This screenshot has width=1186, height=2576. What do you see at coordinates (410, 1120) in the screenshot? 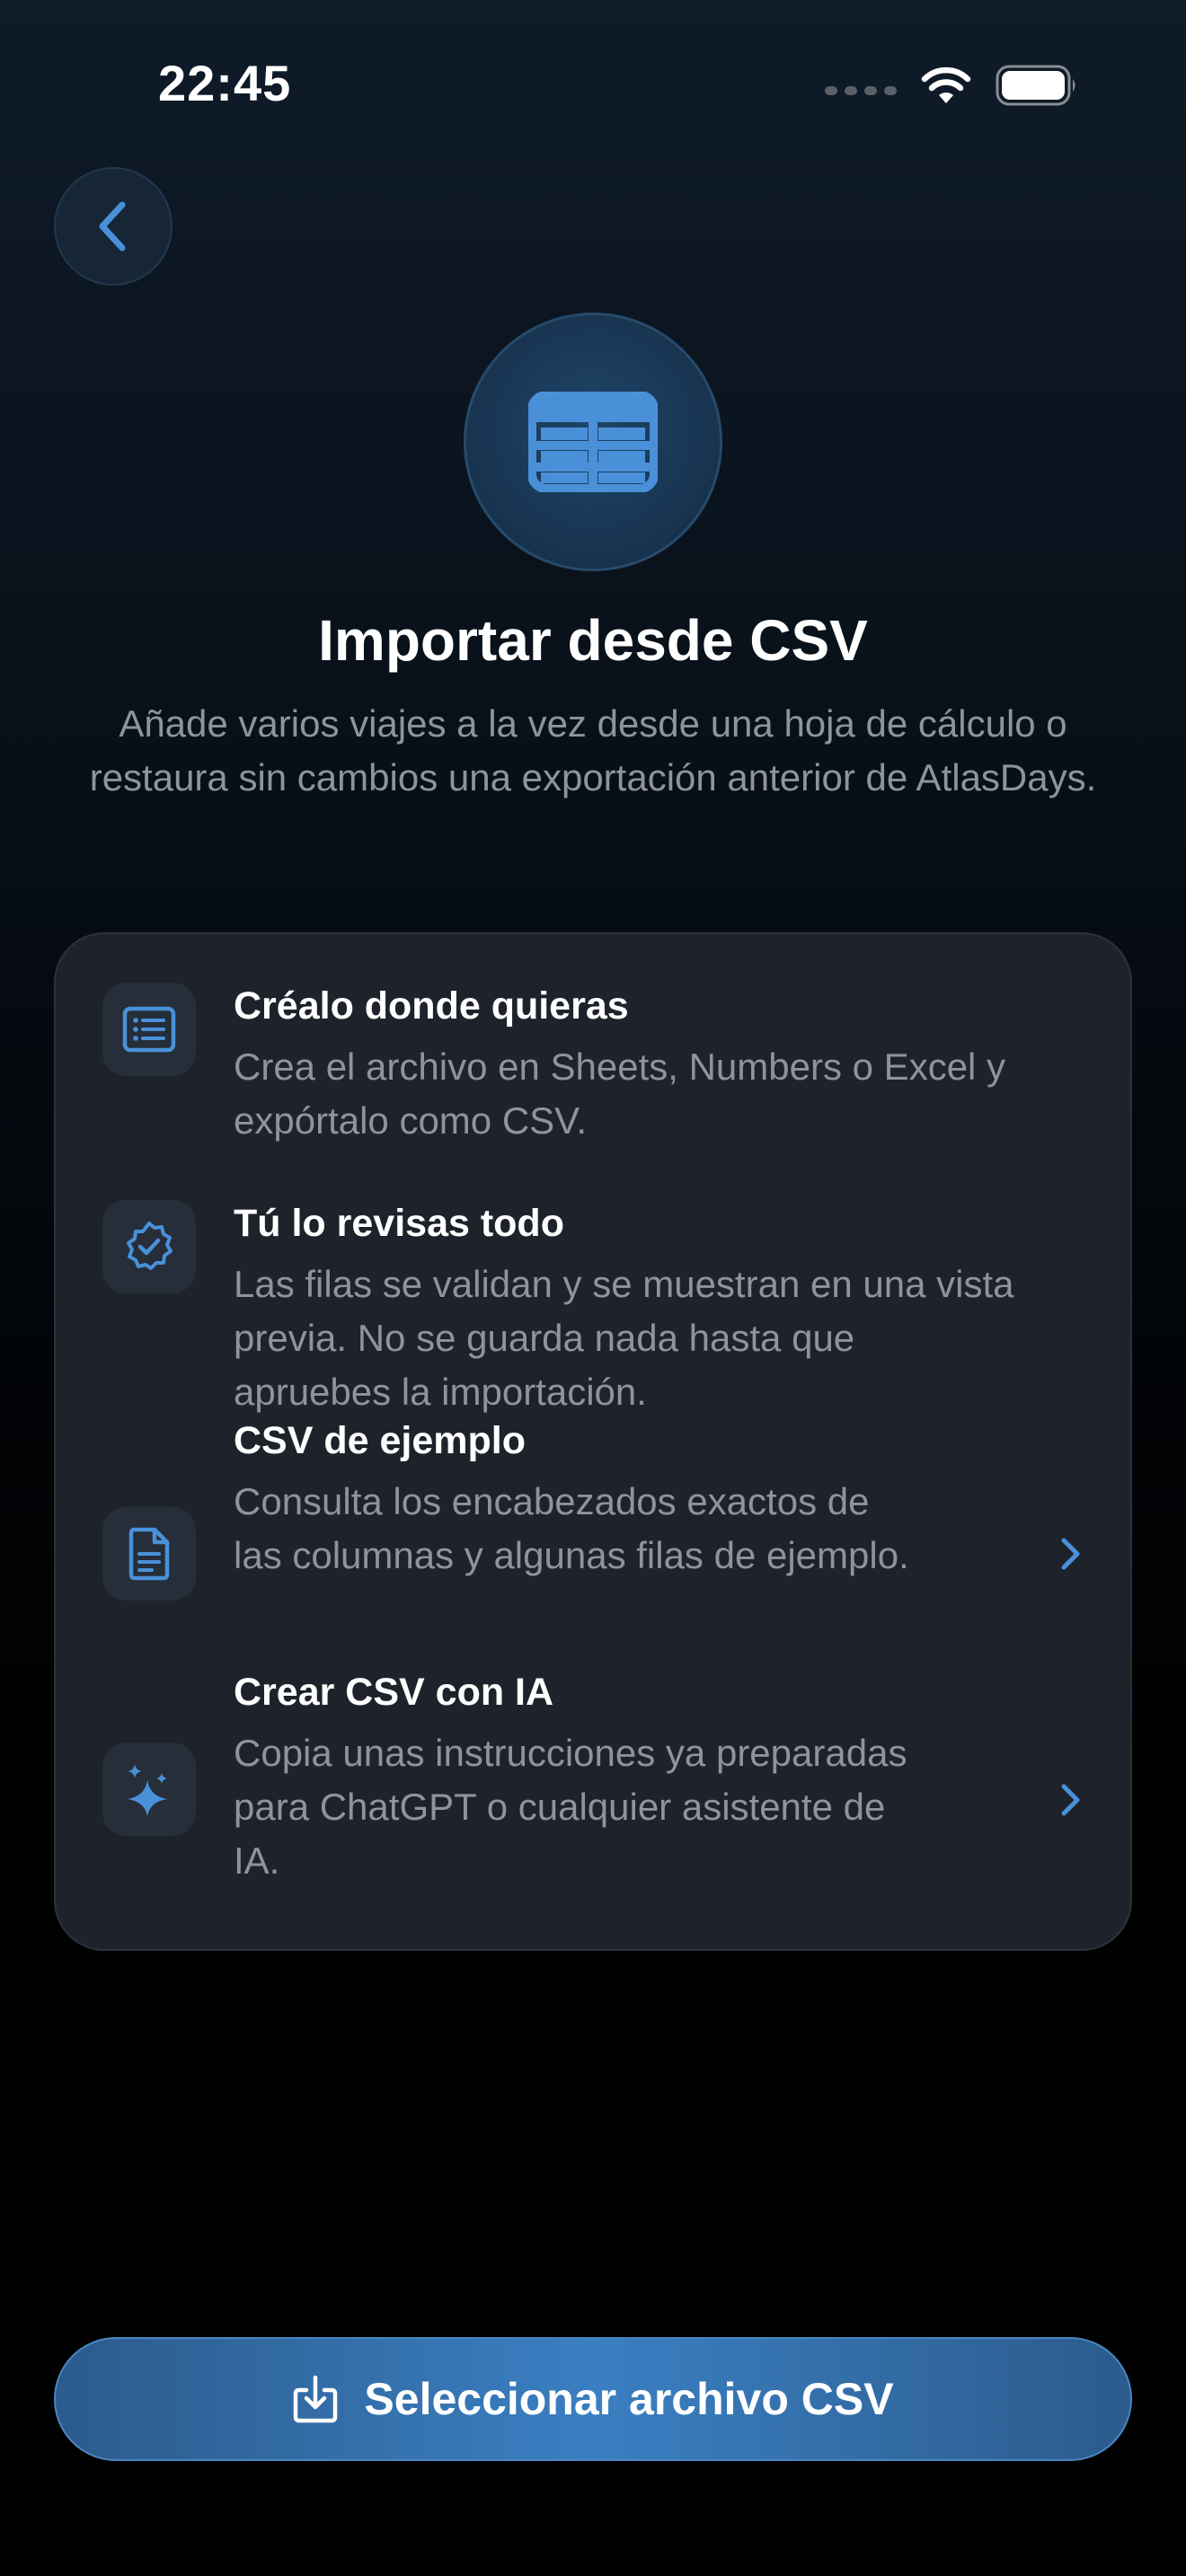
I see `row-description-line: expórtalo como CSV.` at bounding box center [410, 1120].